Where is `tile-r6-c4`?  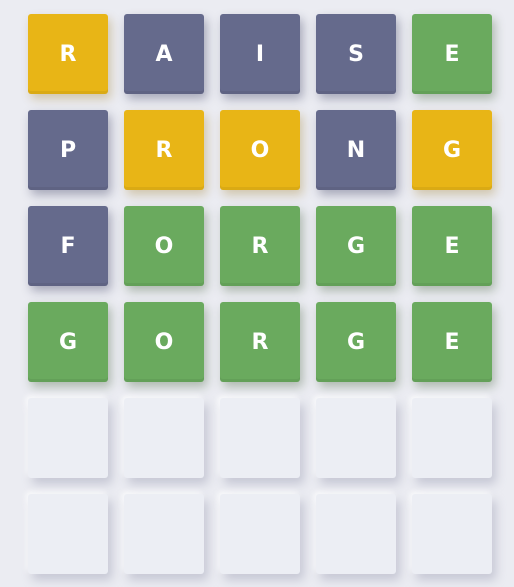 tile-r6-c4 is located at coordinates (356, 534).